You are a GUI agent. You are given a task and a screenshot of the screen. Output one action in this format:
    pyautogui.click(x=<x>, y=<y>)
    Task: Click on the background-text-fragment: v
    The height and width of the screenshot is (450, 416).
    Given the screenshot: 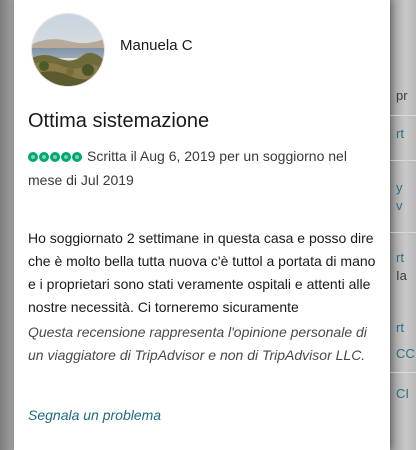 What is the action you would take?
    pyautogui.click(x=399, y=205)
    